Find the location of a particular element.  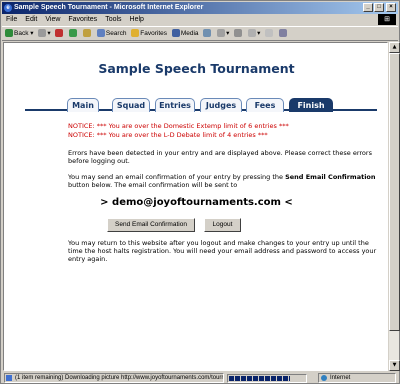

mail-icon is located at coordinates (221, 33).